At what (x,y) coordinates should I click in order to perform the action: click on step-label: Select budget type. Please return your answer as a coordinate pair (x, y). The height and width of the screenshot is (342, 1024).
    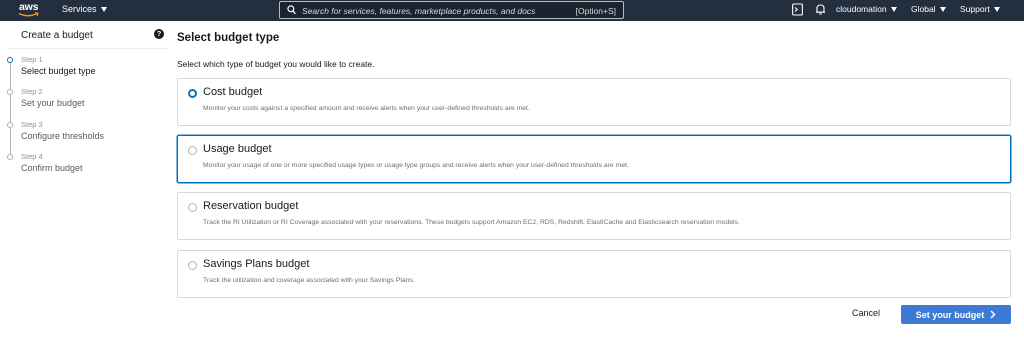
    Looking at the image, I should click on (58, 71).